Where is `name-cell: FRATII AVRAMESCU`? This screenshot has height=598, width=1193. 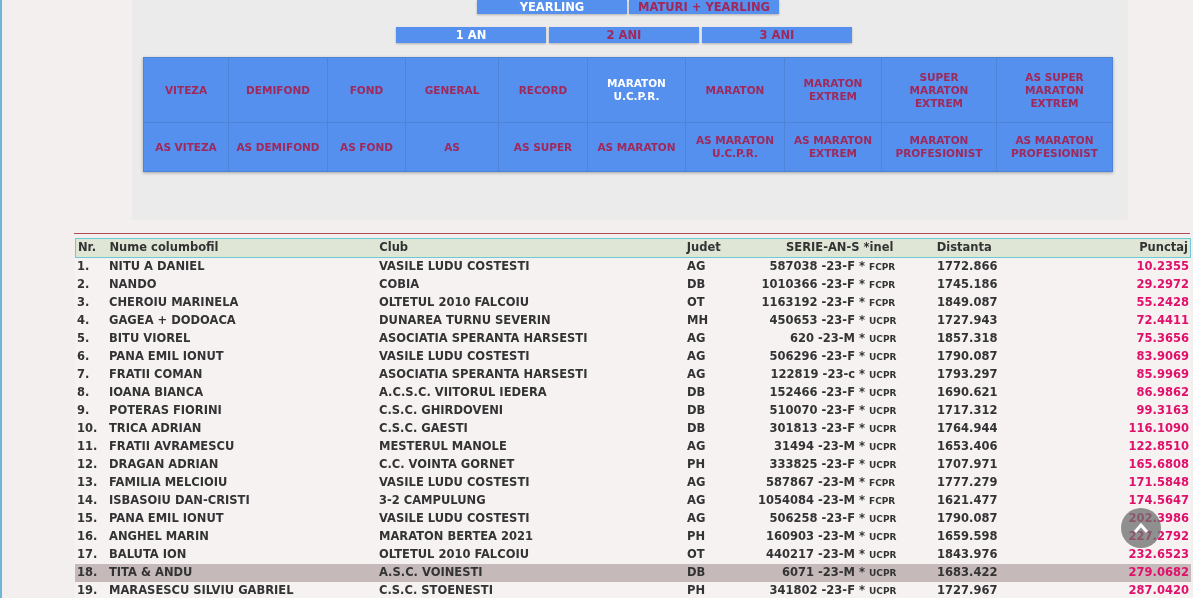 name-cell: FRATII AVRAMESCU is located at coordinates (172, 446).